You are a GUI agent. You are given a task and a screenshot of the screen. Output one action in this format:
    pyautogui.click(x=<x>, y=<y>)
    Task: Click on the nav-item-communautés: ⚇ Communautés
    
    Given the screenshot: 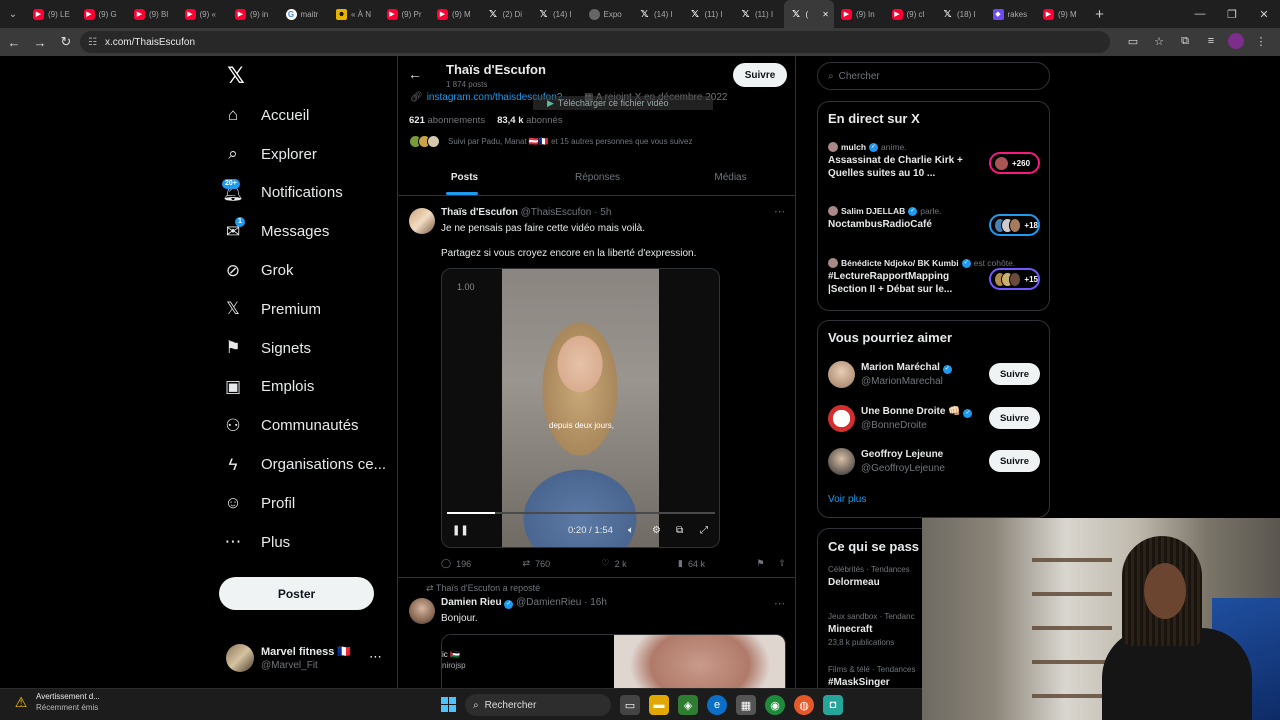 What is the action you would take?
    pyautogui.click(x=307, y=425)
    